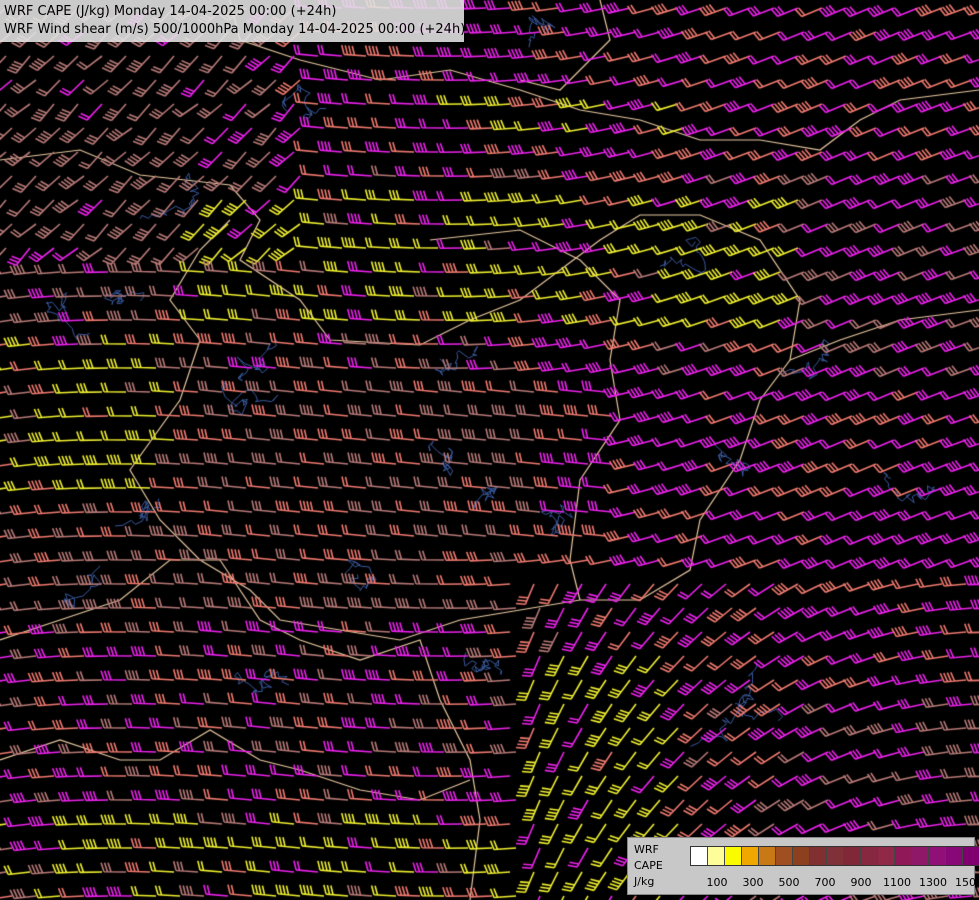  What do you see at coordinates (789, 882) in the screenshot?
I see `legend-tick-label: 500` at bounding box center [789, 882].